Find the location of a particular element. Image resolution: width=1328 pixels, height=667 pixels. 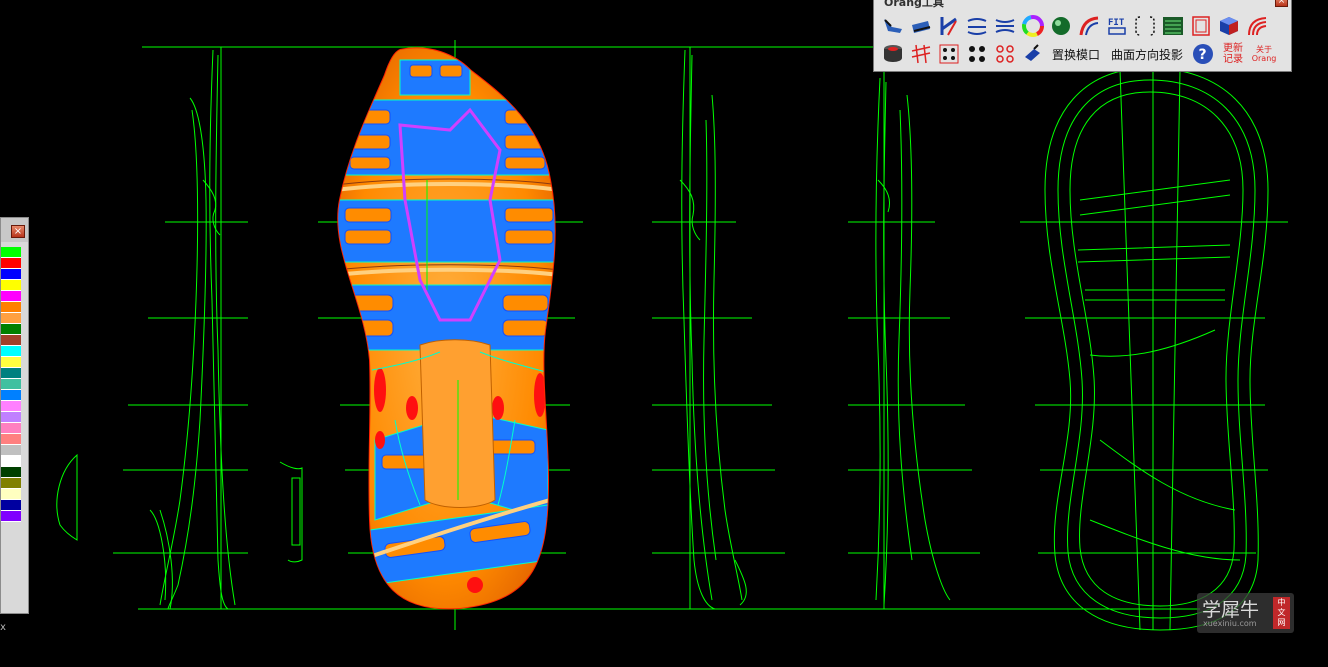

grid-lines-icon is located at coordinates (921, 54).